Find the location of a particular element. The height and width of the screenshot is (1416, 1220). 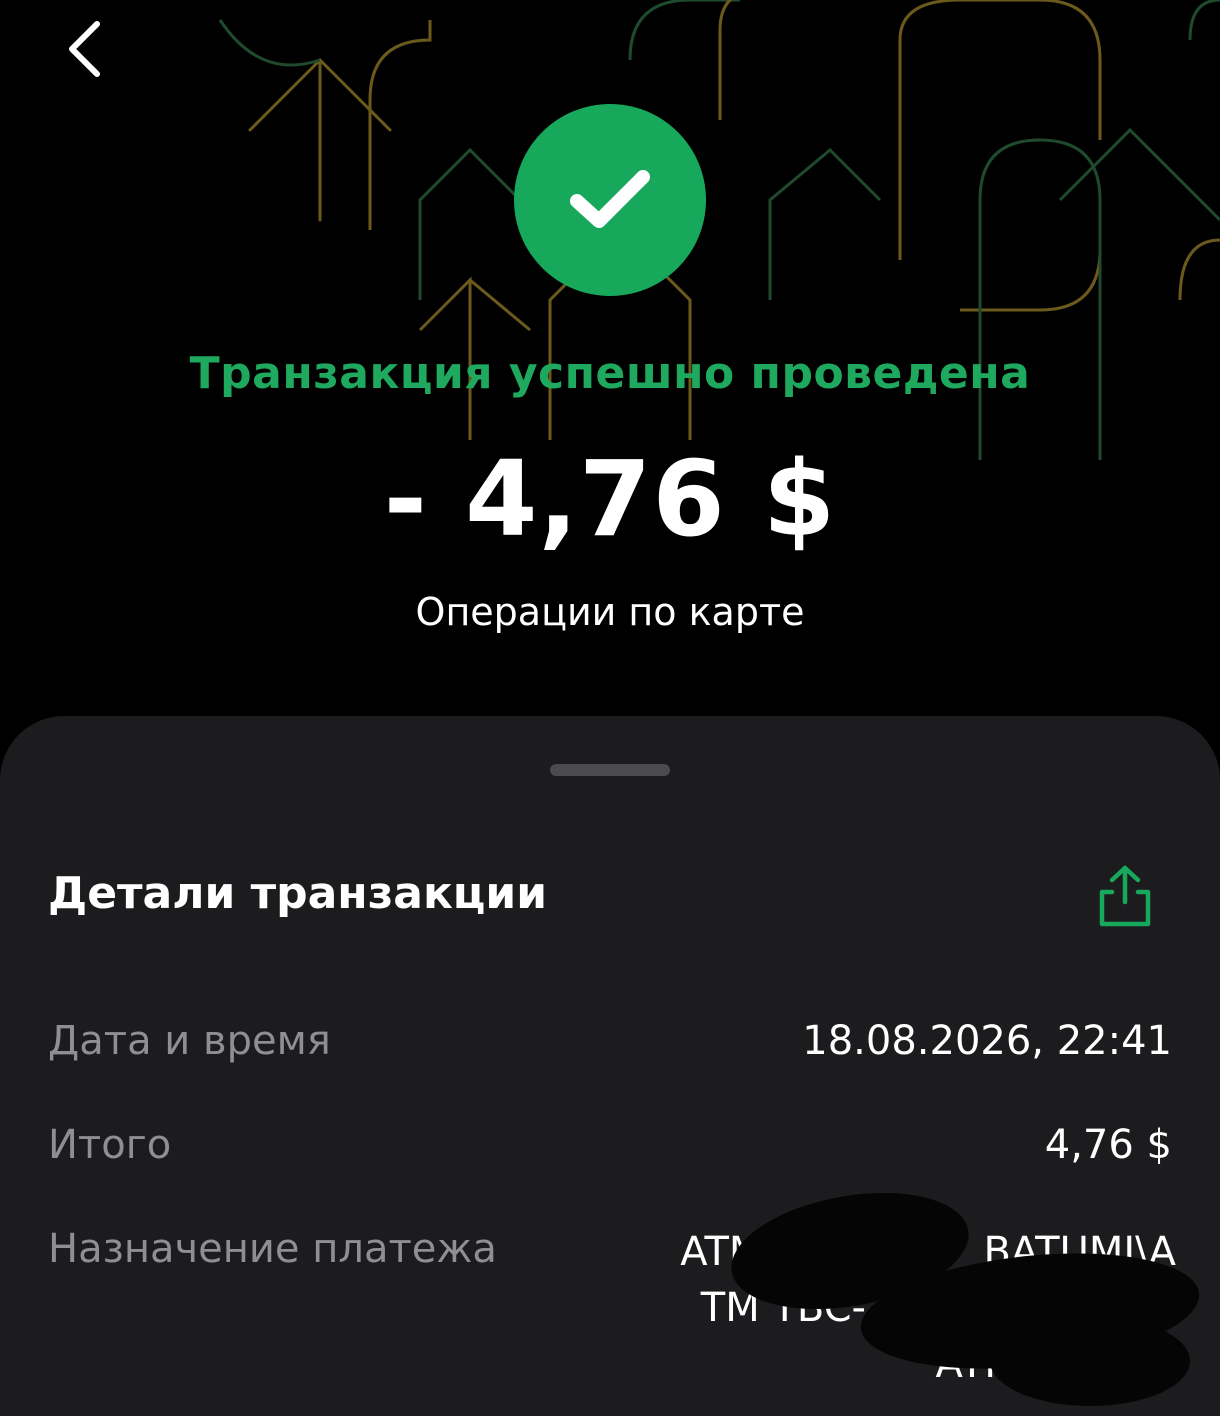

share-icon is located at coordinates (1125, 896).